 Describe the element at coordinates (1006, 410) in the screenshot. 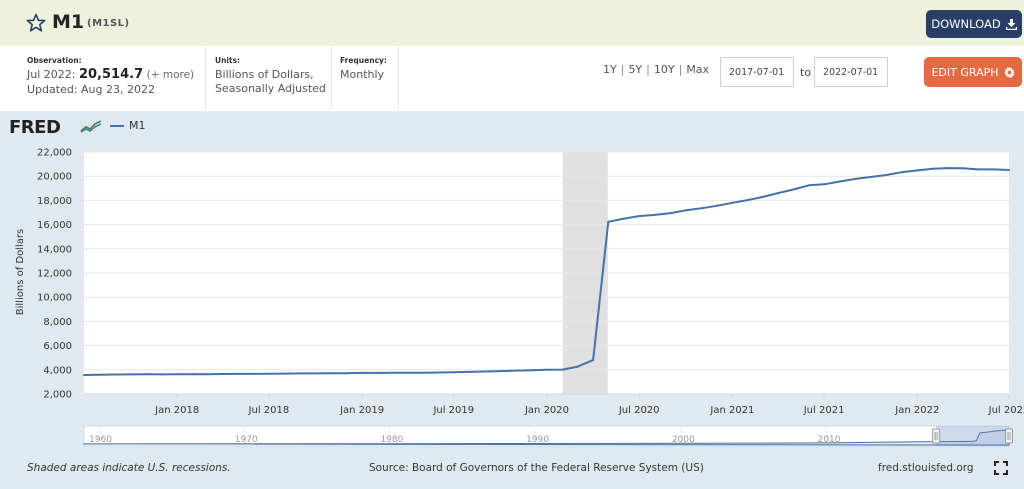

I see `x-tick-label: Jul 2022` at that location.